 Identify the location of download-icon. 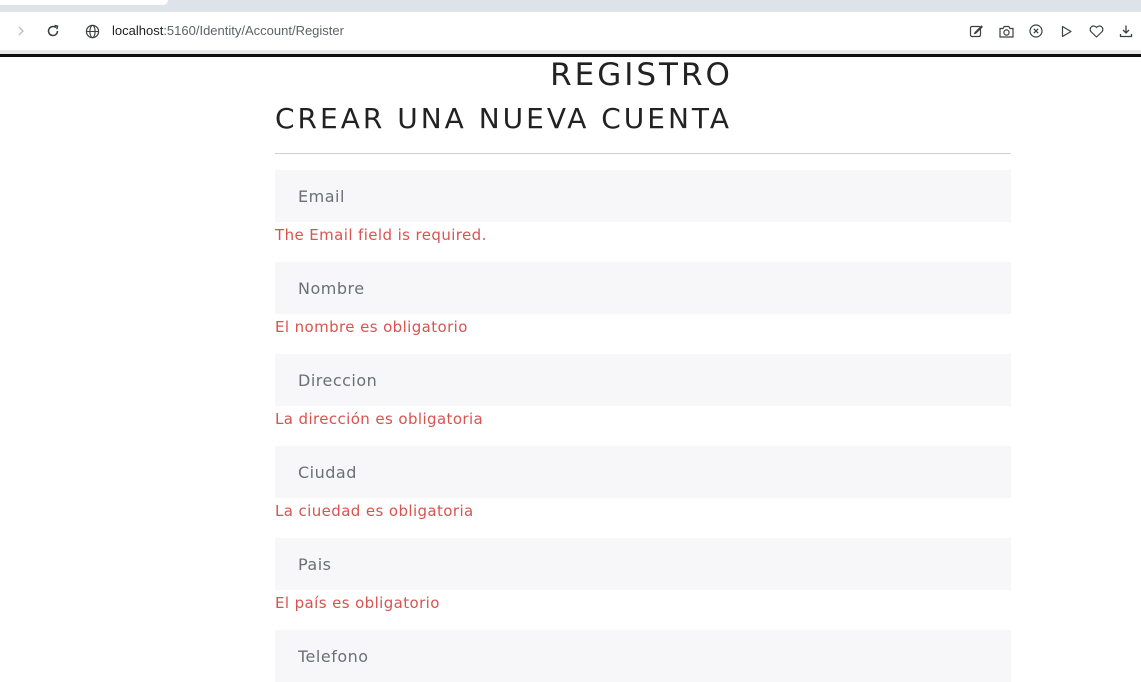
(1126, 31).